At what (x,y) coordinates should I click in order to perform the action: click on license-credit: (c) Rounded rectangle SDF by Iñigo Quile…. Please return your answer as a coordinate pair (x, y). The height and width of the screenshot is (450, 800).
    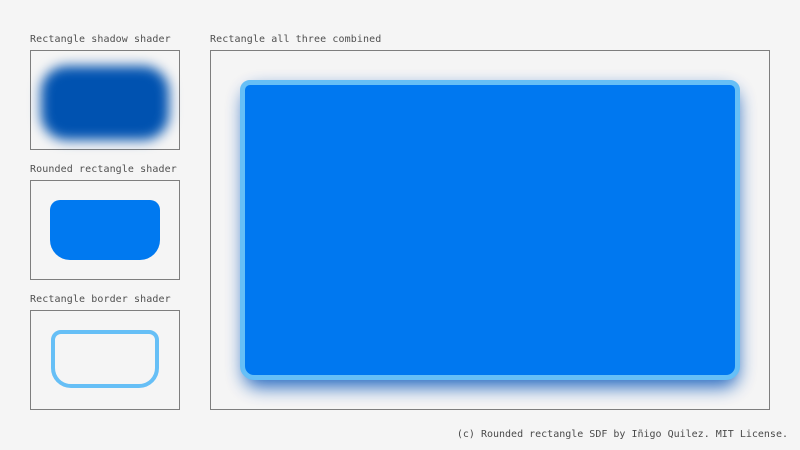
    Looking at the image, I should click on (622, 434).